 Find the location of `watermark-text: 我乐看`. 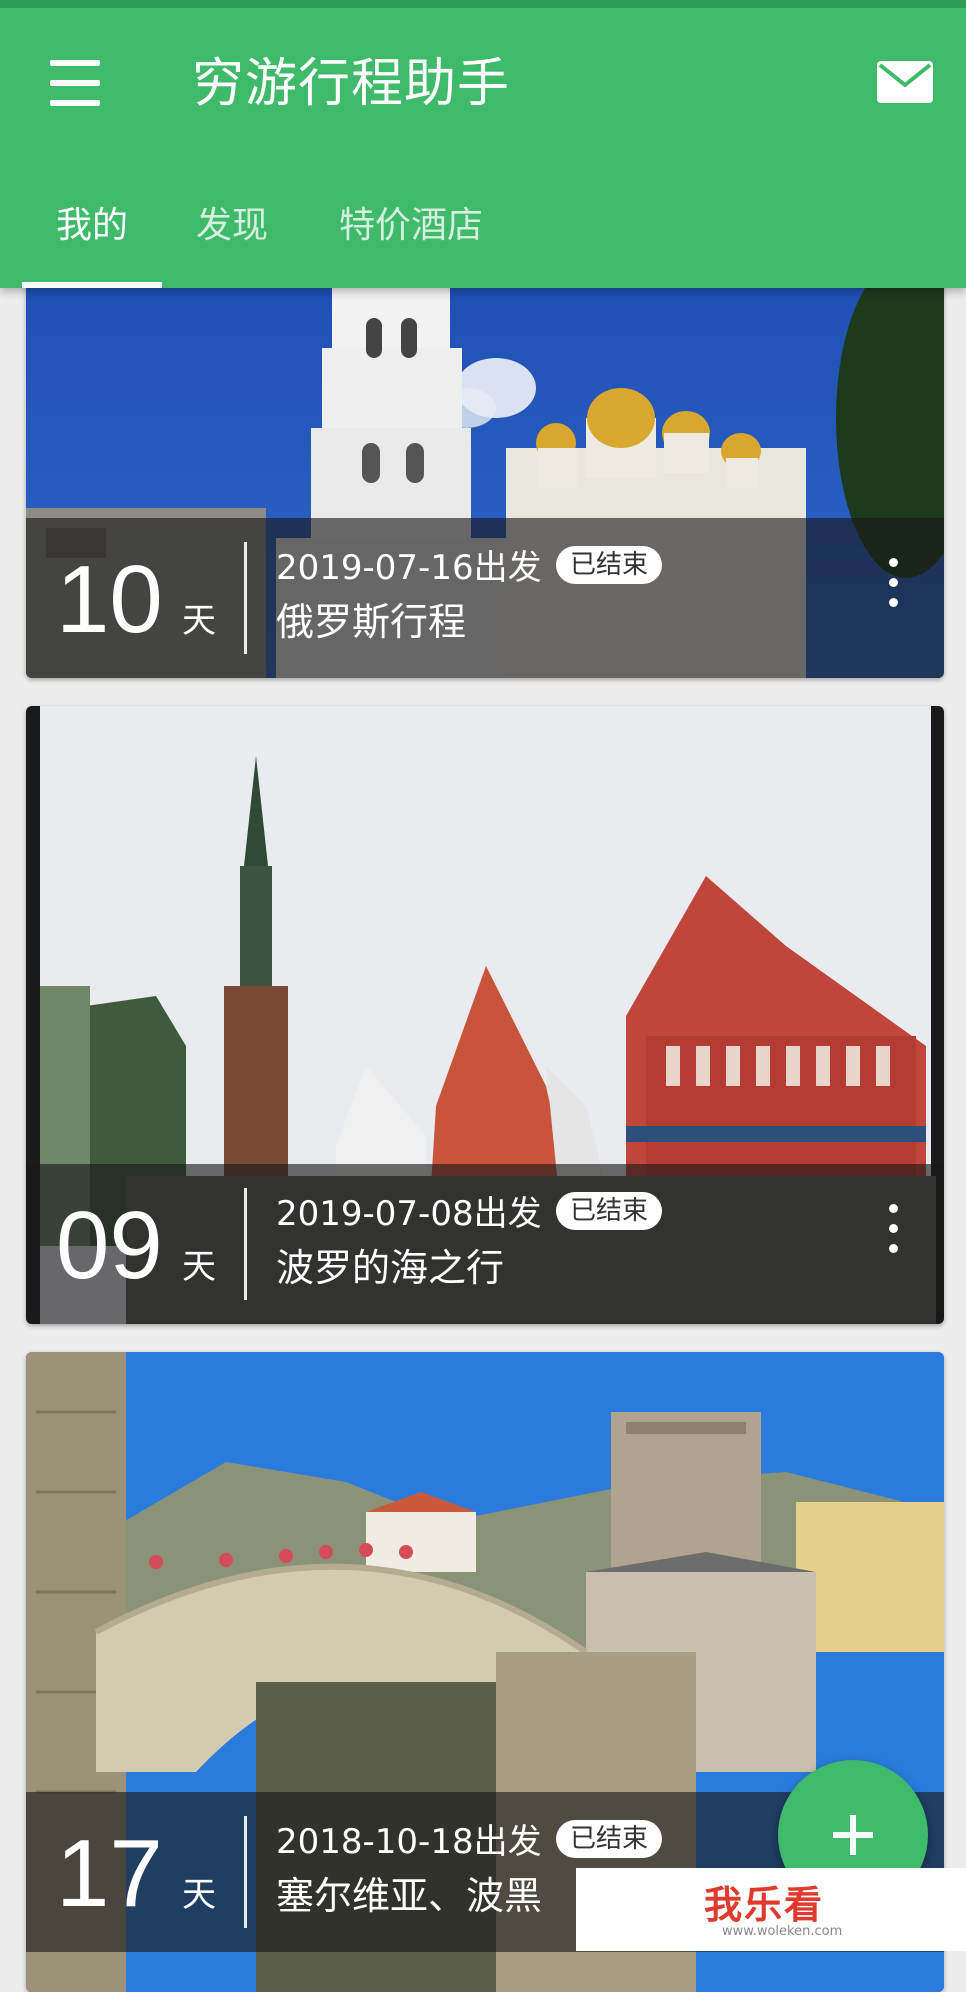

watermark-text: 我乐看 is located at coordinates (764, 1905).